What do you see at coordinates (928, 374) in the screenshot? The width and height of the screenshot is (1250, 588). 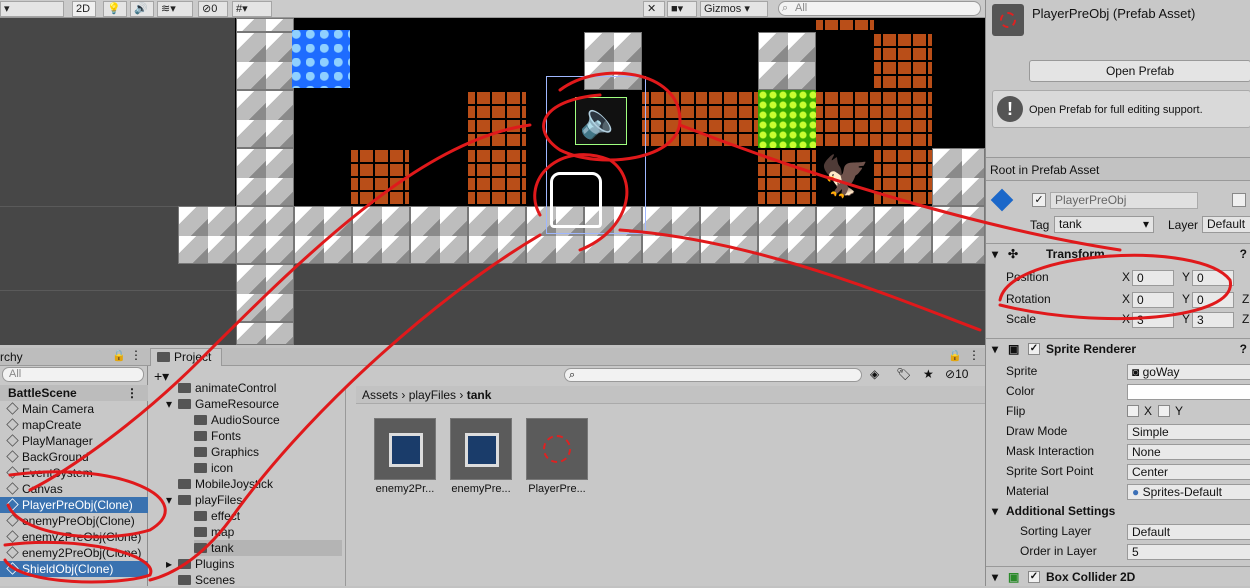 I see `favorite-star-icon: ★` at bounding box center [928, 374].